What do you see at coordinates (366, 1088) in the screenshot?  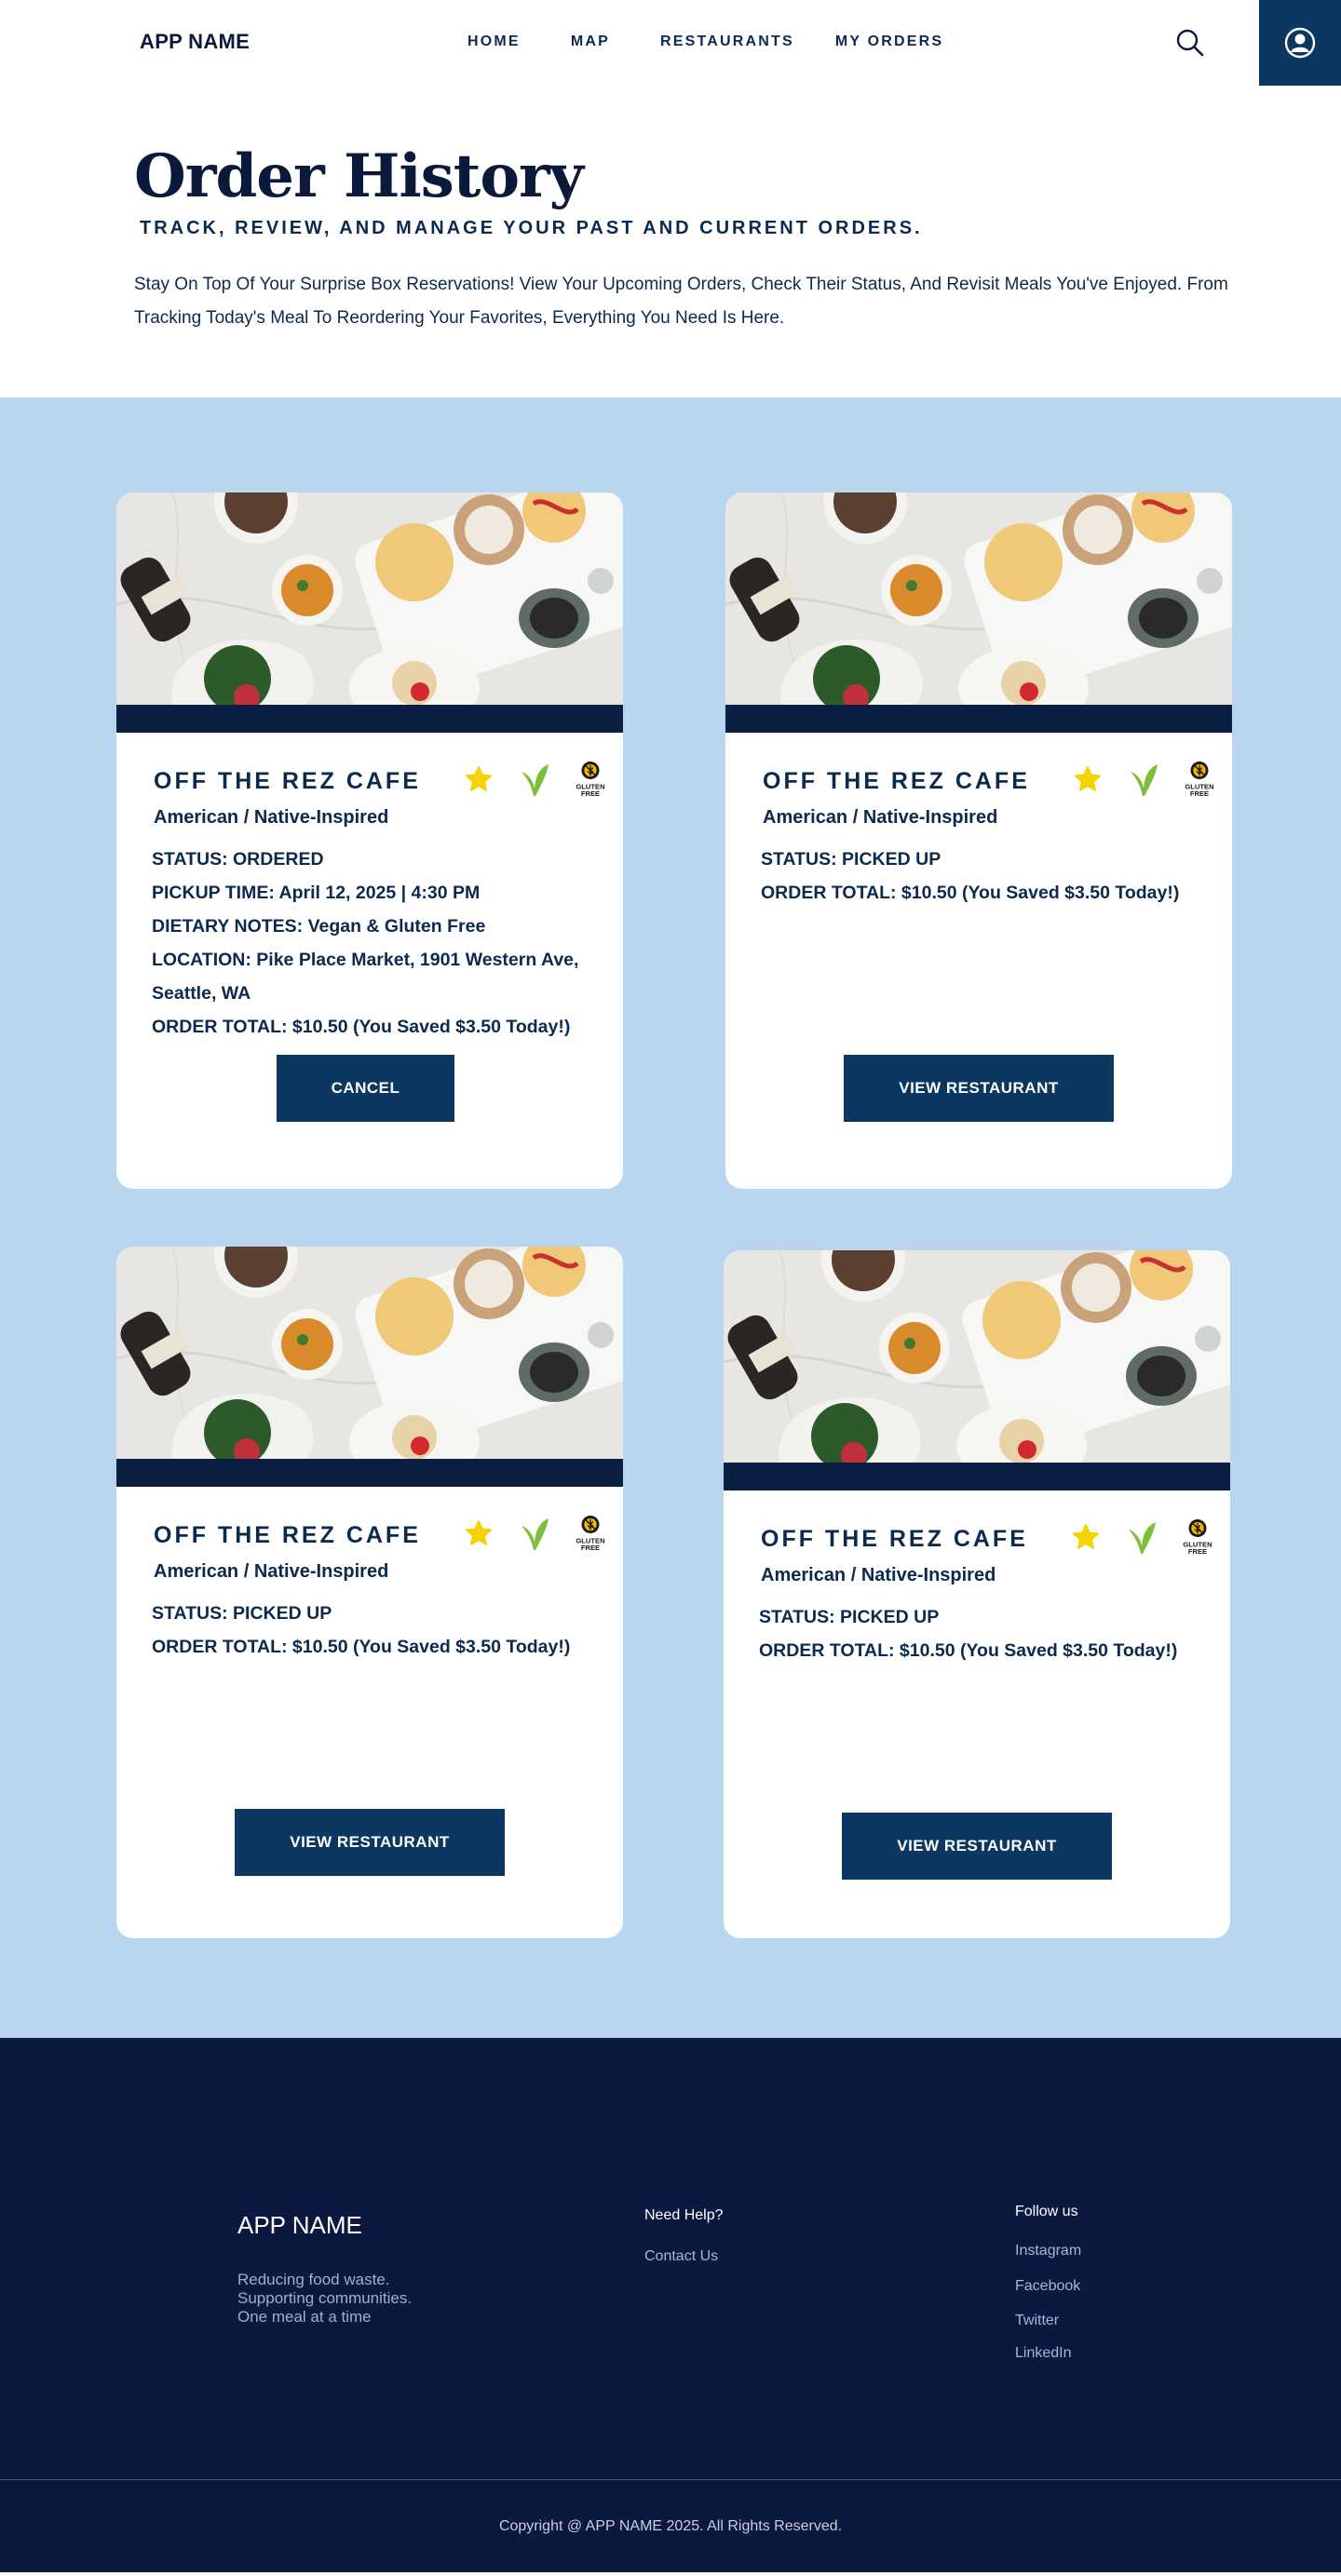 I see `cancel-button: CANCEL` at bounding box center [366, 1088].